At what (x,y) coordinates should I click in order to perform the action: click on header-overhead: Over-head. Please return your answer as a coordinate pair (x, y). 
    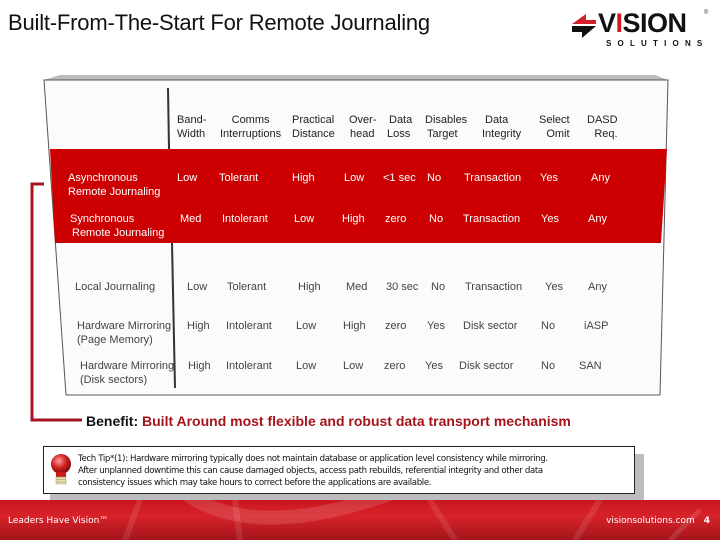
    Looking at the image, I should click on (363, 127).